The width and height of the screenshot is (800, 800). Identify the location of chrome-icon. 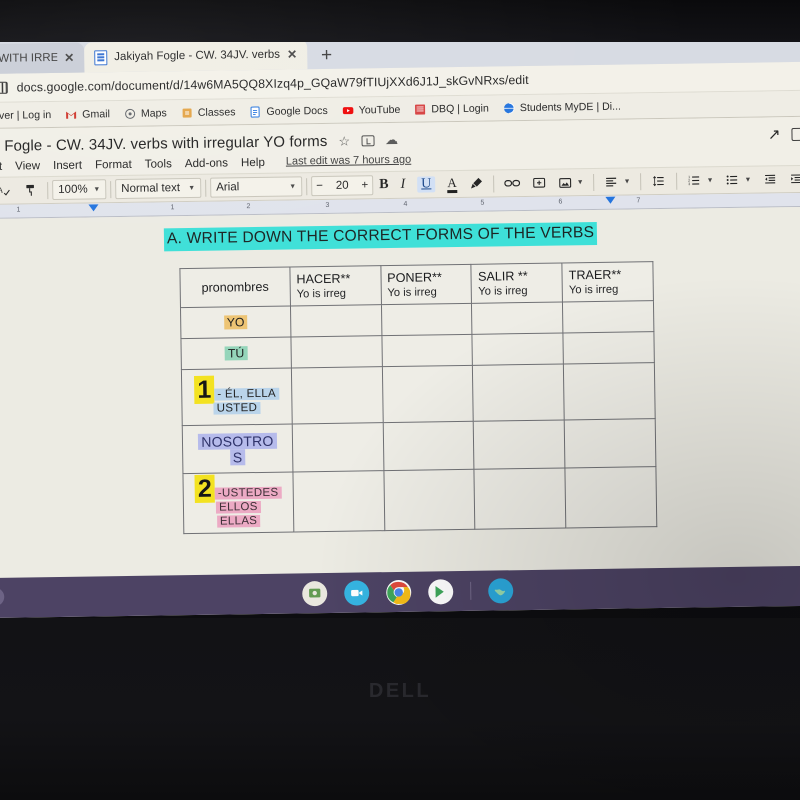
(398, 592).